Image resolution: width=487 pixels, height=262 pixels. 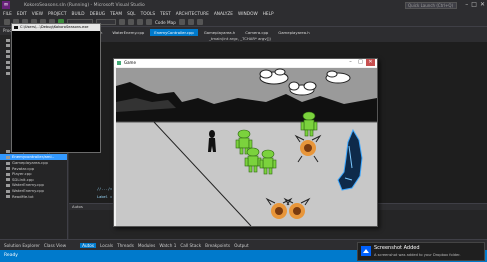 What do you see at coordinates (119, 63) in the screenshot?
I see `game-app-icon` at bounding box center [119, 63].